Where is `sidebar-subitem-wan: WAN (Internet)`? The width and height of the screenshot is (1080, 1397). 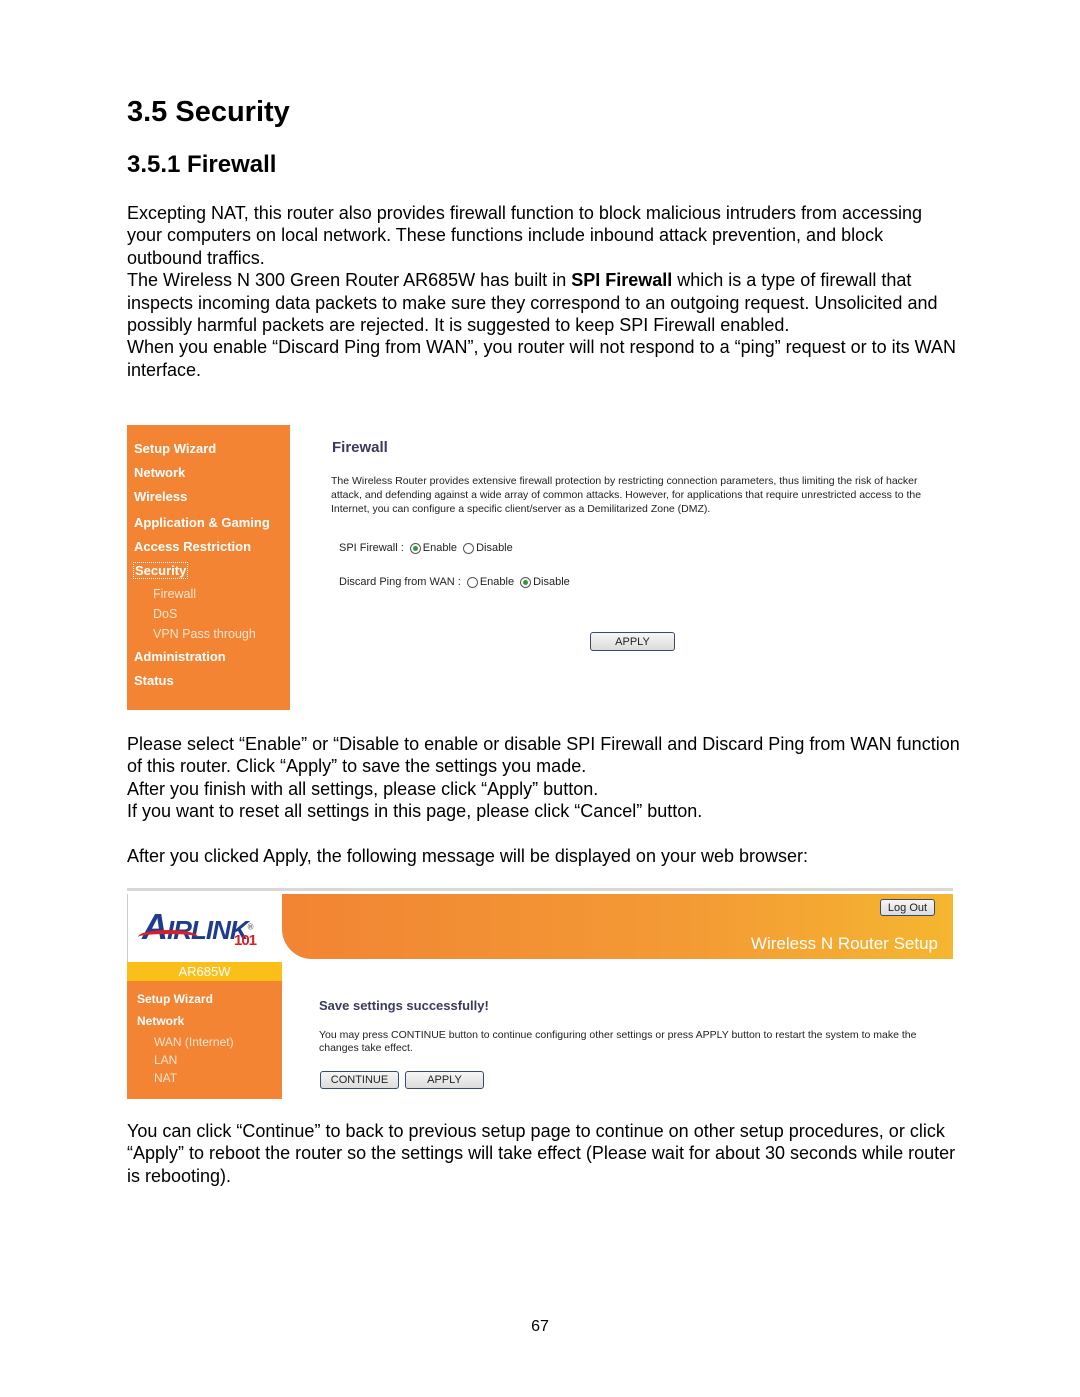 sidebar-subitem-wan: WAN (Internet) is located at coordinates (194, 1042).